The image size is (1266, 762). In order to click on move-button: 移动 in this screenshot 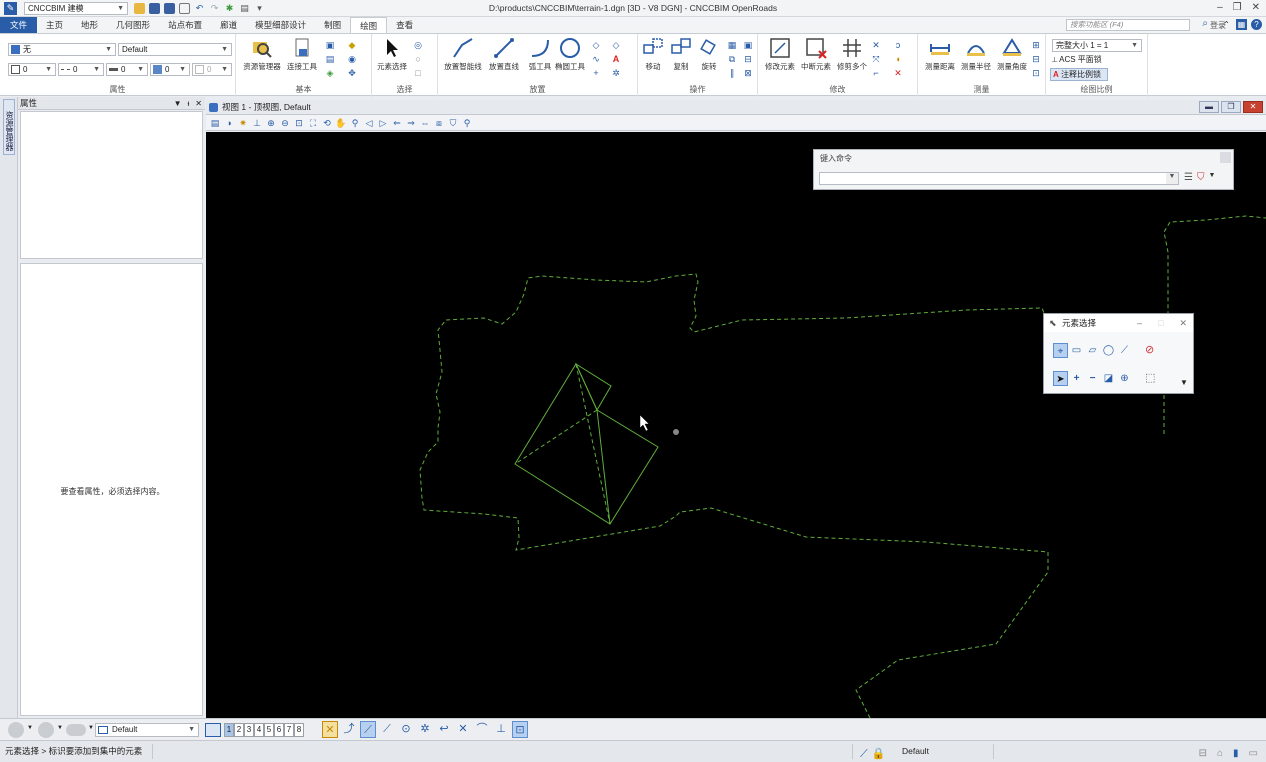, I will do `click(653, 59)`.